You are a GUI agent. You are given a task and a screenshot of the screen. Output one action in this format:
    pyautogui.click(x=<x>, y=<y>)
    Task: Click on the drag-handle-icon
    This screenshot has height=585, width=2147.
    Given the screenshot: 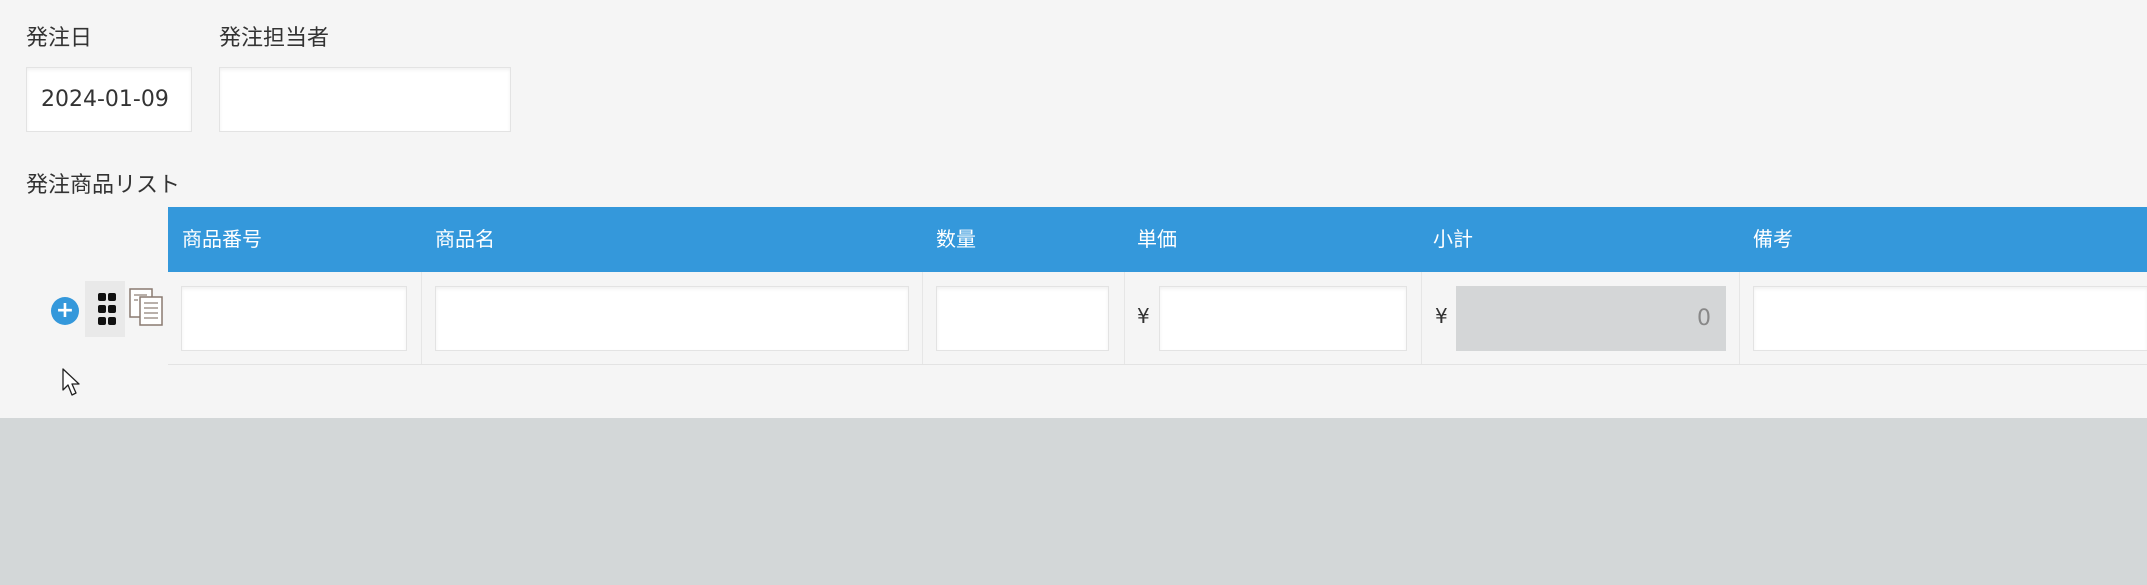 What is the action you would take?
    pyautogui.click(x=105, y=309)
    